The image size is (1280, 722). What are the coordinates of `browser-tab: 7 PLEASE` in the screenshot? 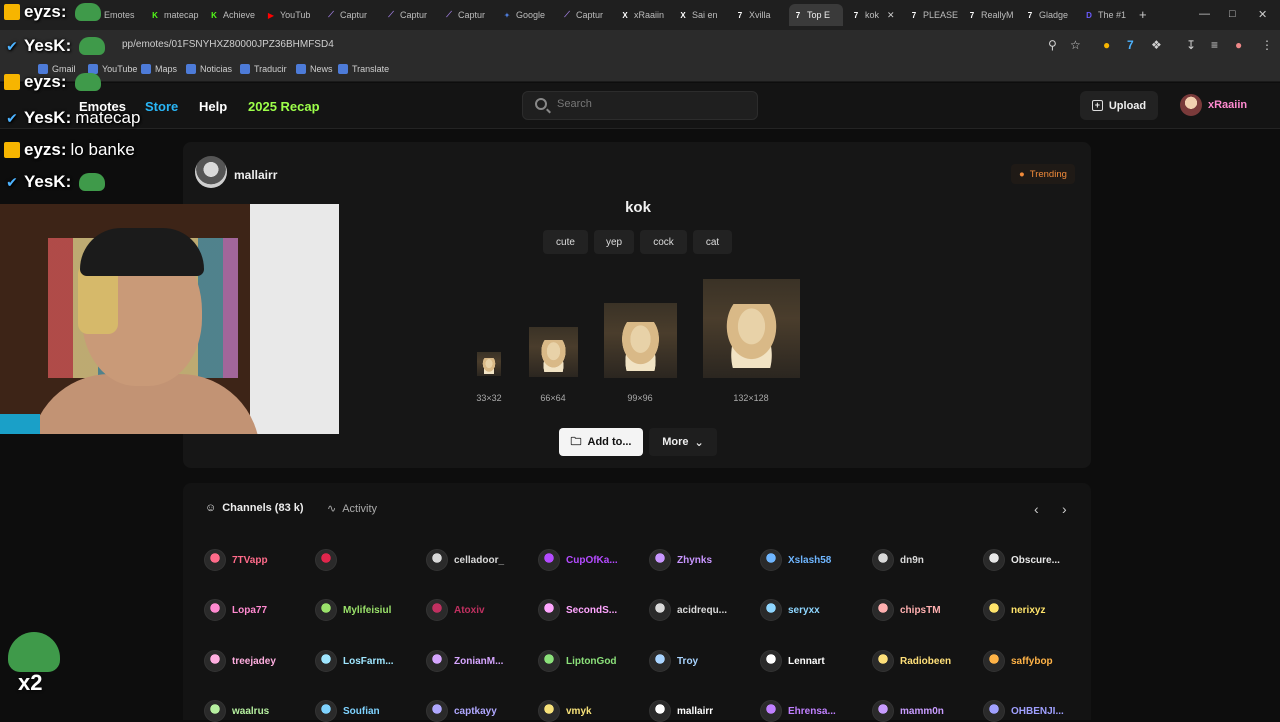 It's located at (932, 15).